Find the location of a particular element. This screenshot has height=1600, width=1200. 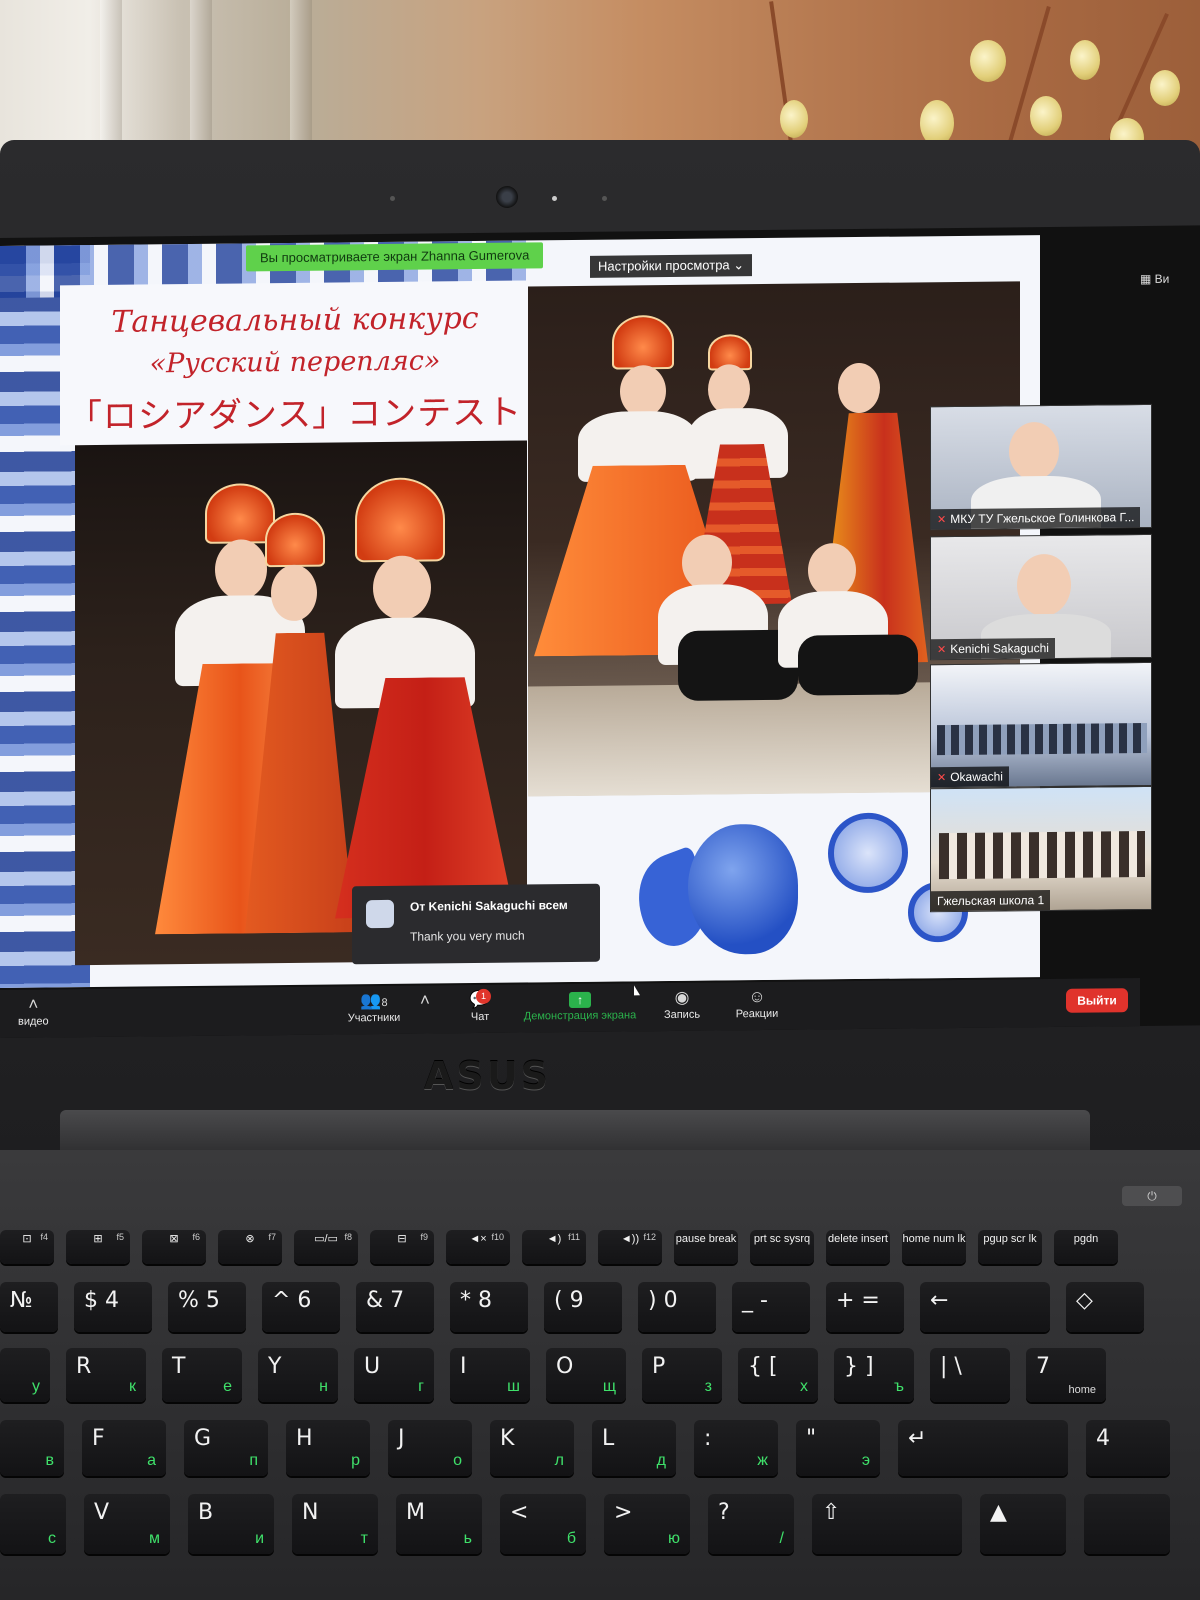

keyboard-key: & 7 is located at coordinates (395, 1307).